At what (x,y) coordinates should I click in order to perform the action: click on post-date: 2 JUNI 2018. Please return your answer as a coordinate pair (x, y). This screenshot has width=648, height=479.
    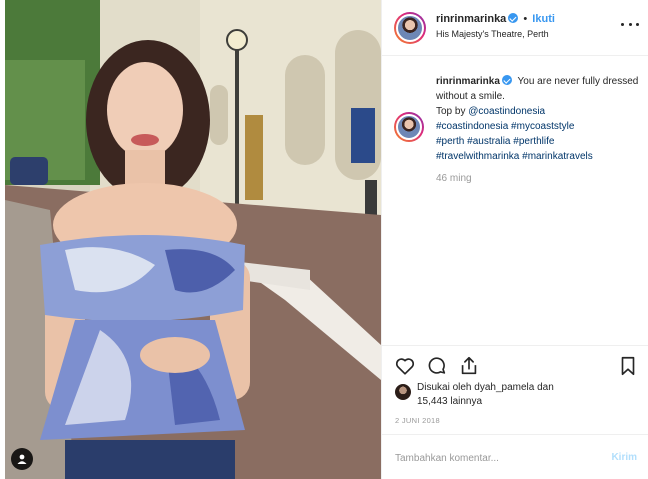
    Looking at the image, I should click on (417, 420).